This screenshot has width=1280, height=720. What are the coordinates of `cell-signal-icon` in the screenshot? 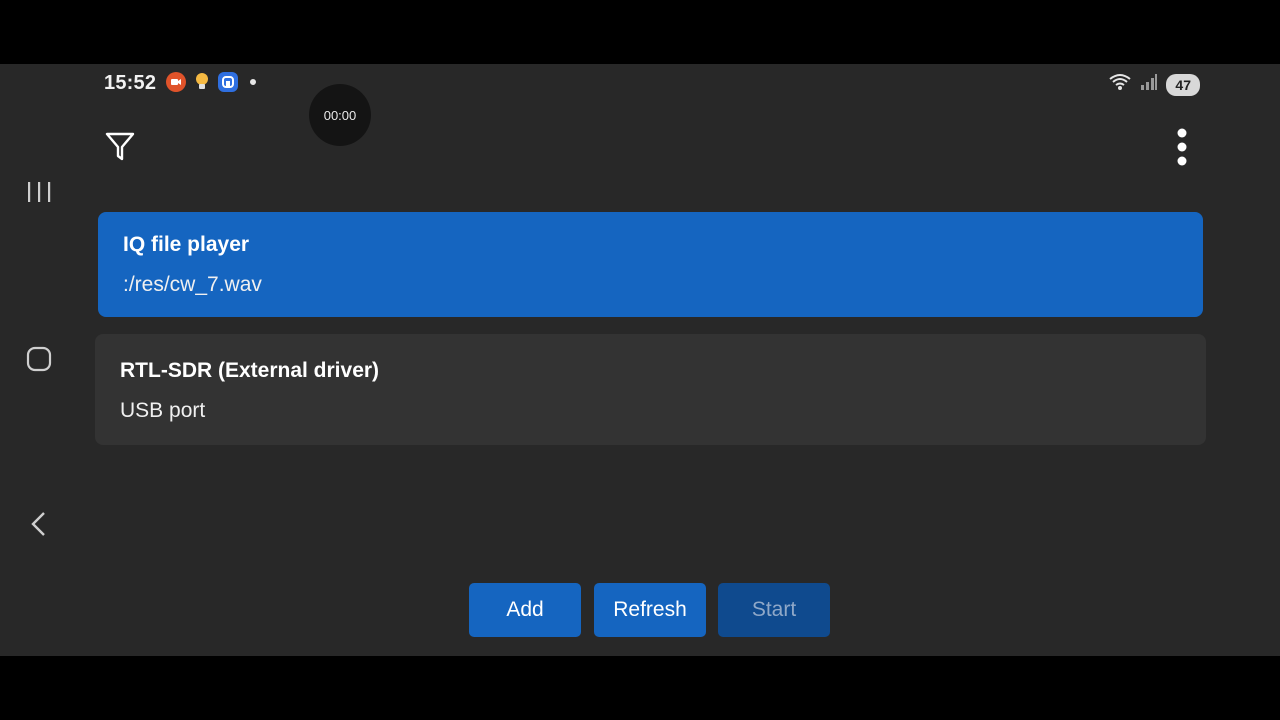 It's located at (1149, 84).